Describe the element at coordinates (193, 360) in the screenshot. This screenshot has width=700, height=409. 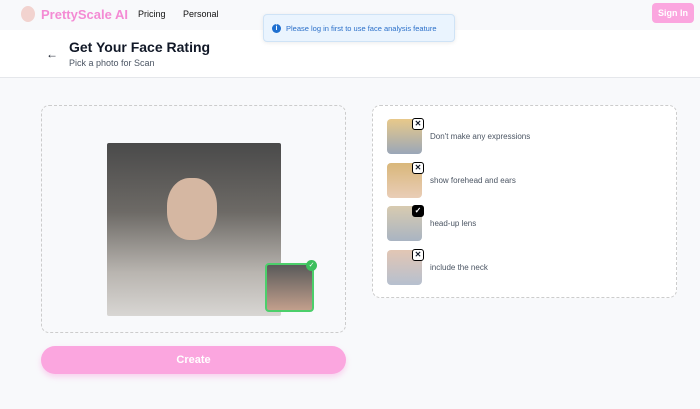
I see `create-button: Create` at that location.